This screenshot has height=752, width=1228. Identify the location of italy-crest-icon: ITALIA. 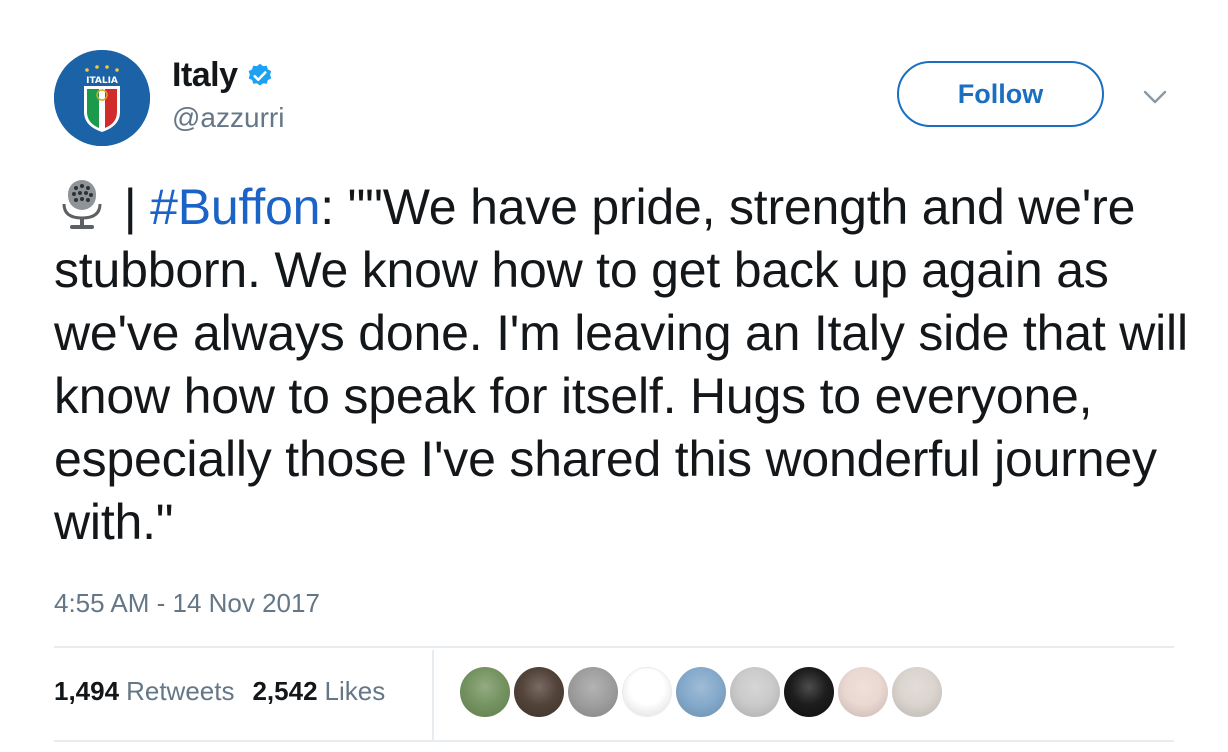
(102, 98).